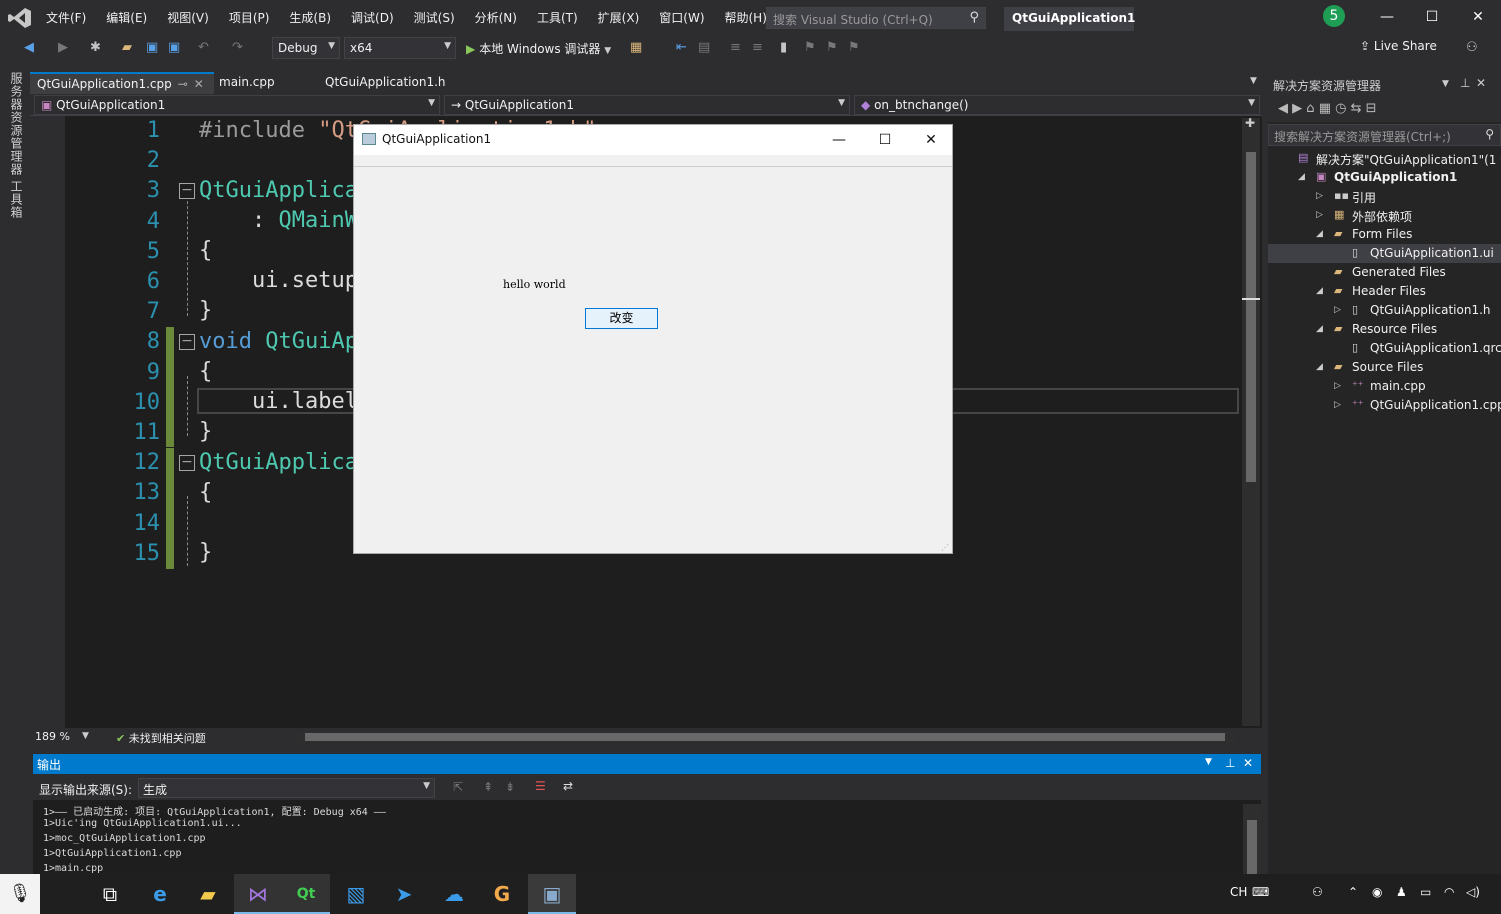  What do you see at coordinates (188, 17) in the screenshot?
I see `menu-view: 视图(V)` at bounding box center [188, 17].